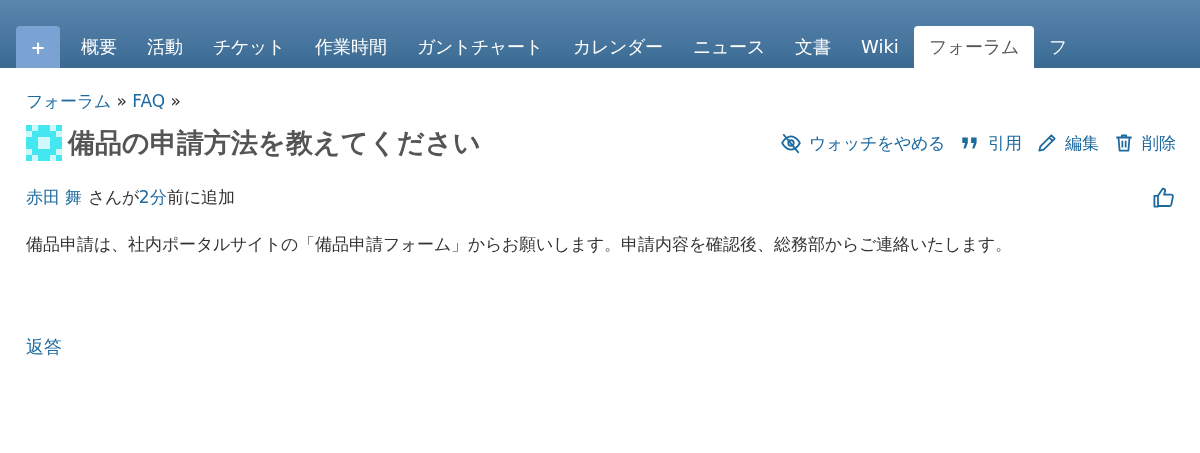 The width and height of the screenshot is (1200, 453). What do you see at coordinates (38, 47) in the screenshot?
I see `new-button: +` at bounding box center [38, 47].